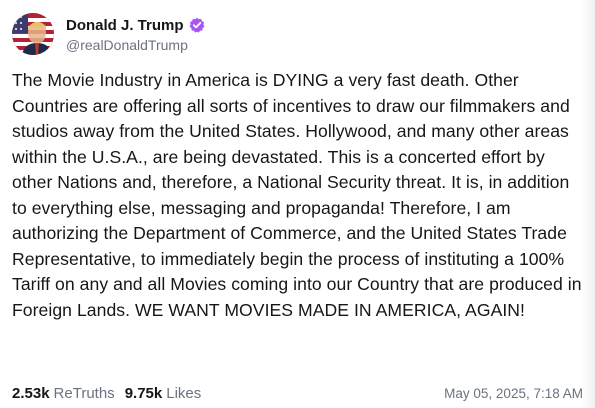  What do you see at coordinates (513, 393) in the screenshot?
I see `post-timestamp: May 05, 2025, 7:18 AM` at bounding box center [513, 393].